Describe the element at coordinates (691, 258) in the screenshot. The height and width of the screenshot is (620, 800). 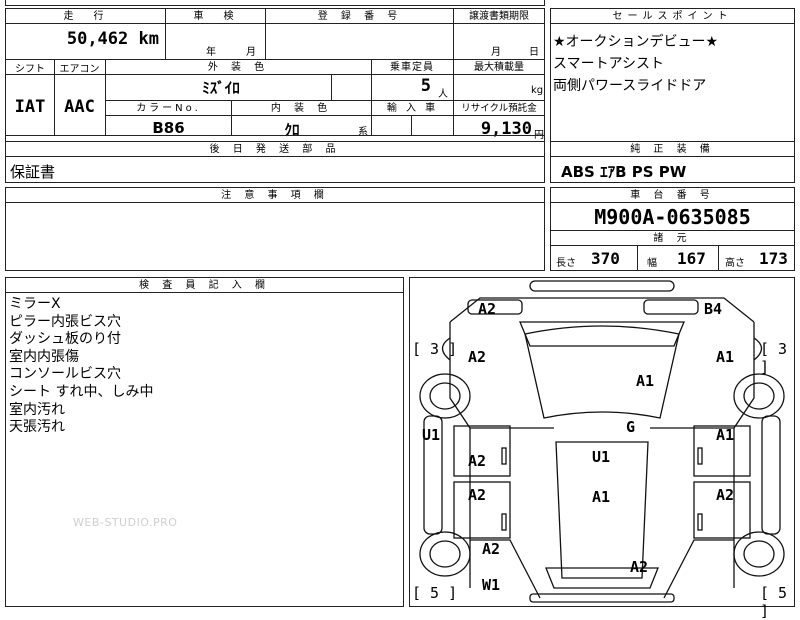
I see `width-value: 167` at that location.